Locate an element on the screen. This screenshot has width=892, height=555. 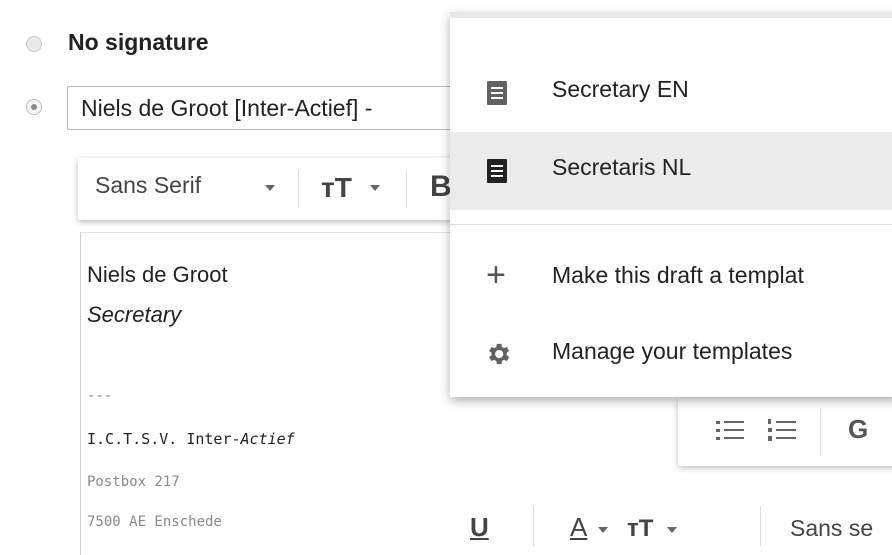
template-item-secretary-en: Secretary EN is located at coordinates (671, 93).